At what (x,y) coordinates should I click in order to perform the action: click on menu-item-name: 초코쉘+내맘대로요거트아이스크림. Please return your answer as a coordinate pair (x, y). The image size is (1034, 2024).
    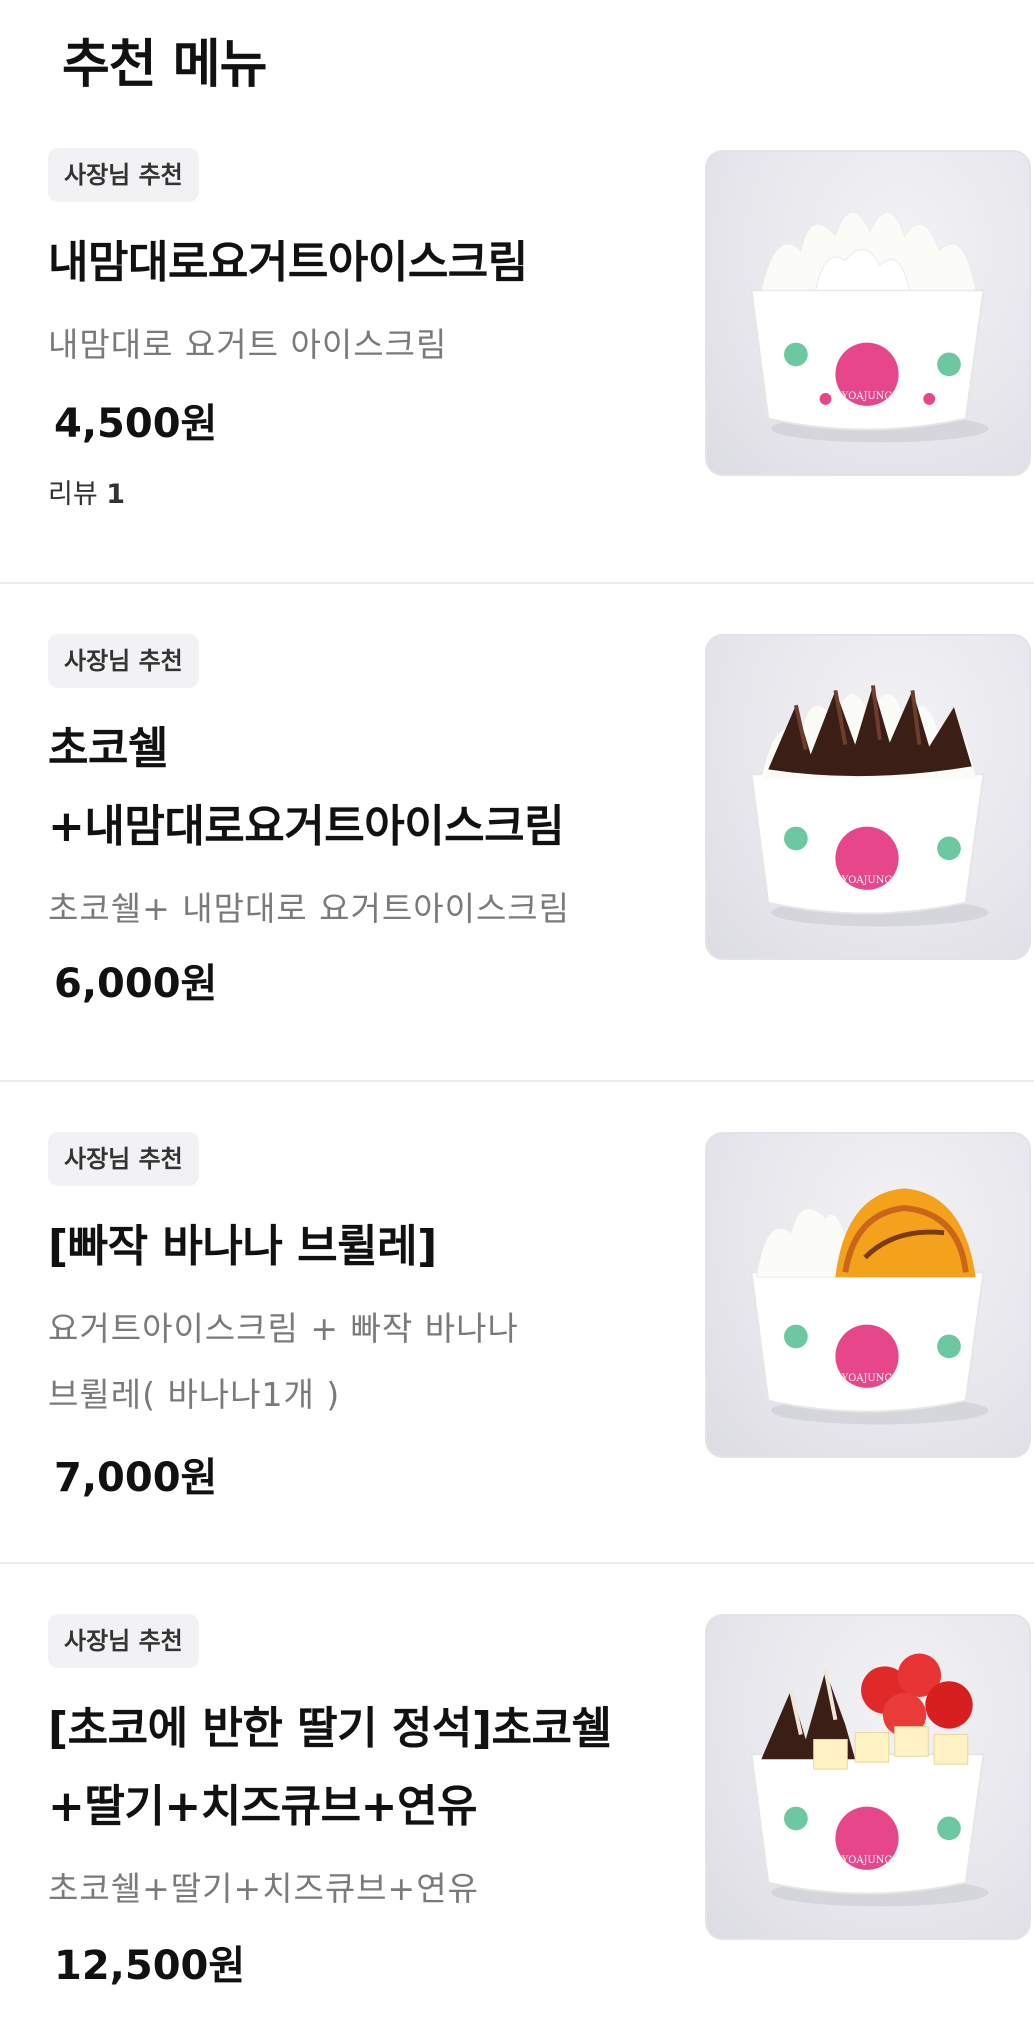
    Looking at the image, I should click on (306, 787).